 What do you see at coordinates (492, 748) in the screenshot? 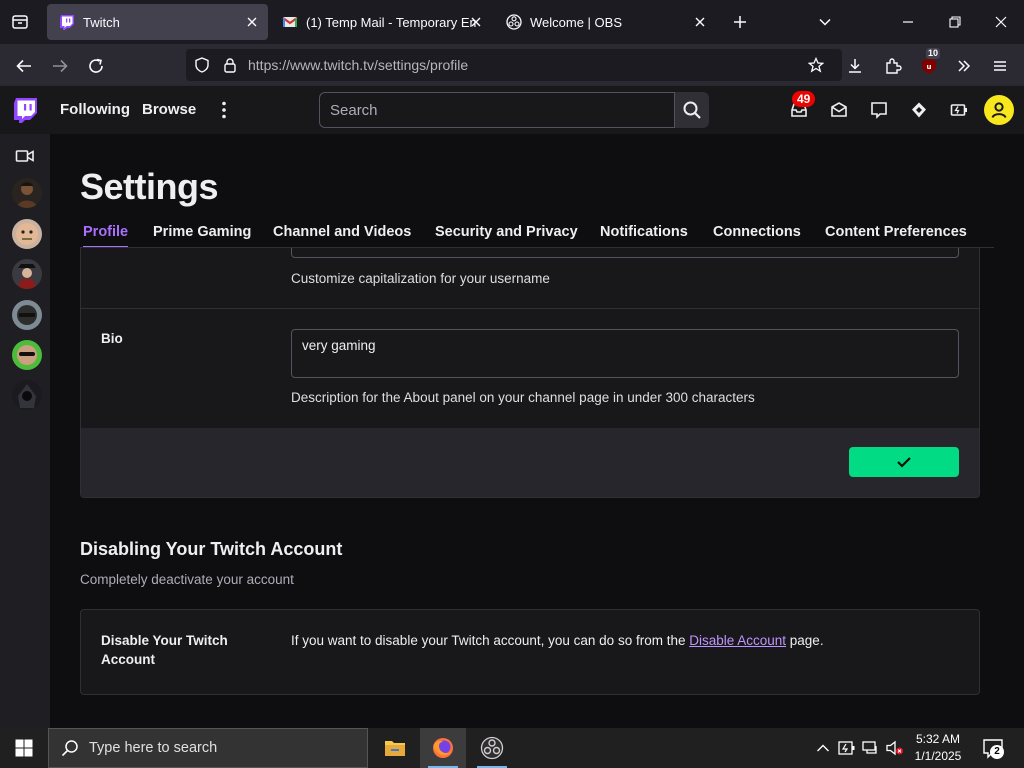
I see `obs-taskbar-icon` at bounding box center [492, 748].